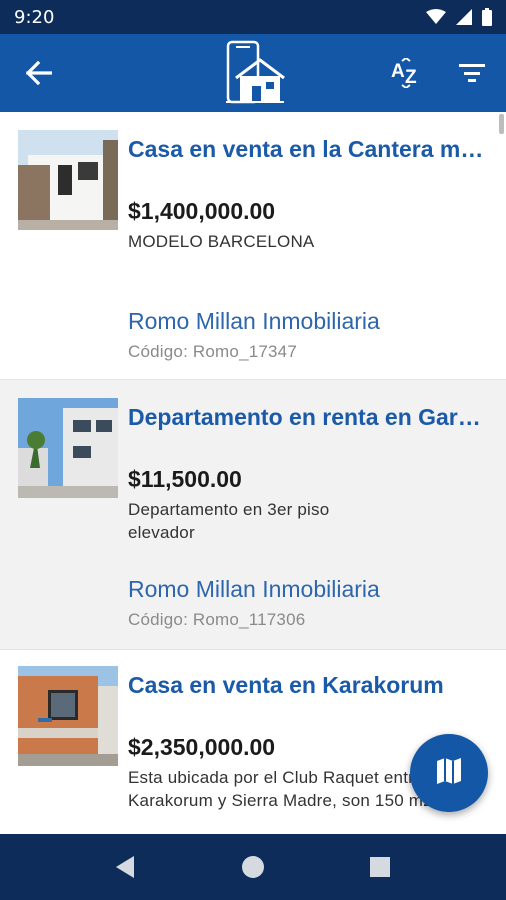  I want to click on signal-icon, so click(464, 17).